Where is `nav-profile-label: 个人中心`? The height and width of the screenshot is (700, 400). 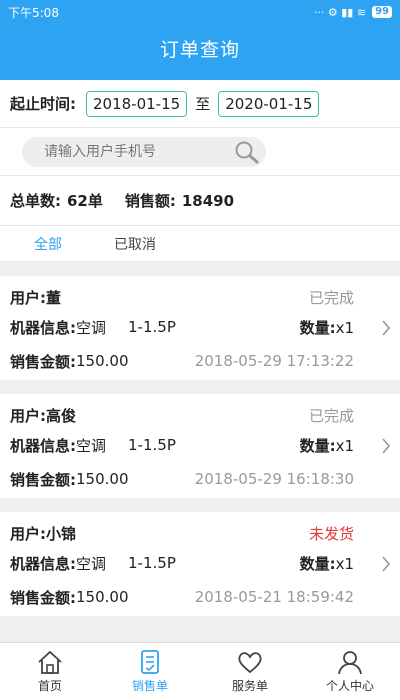
nav-profile-label: 个人中心 is located at coordinates (349, 686).